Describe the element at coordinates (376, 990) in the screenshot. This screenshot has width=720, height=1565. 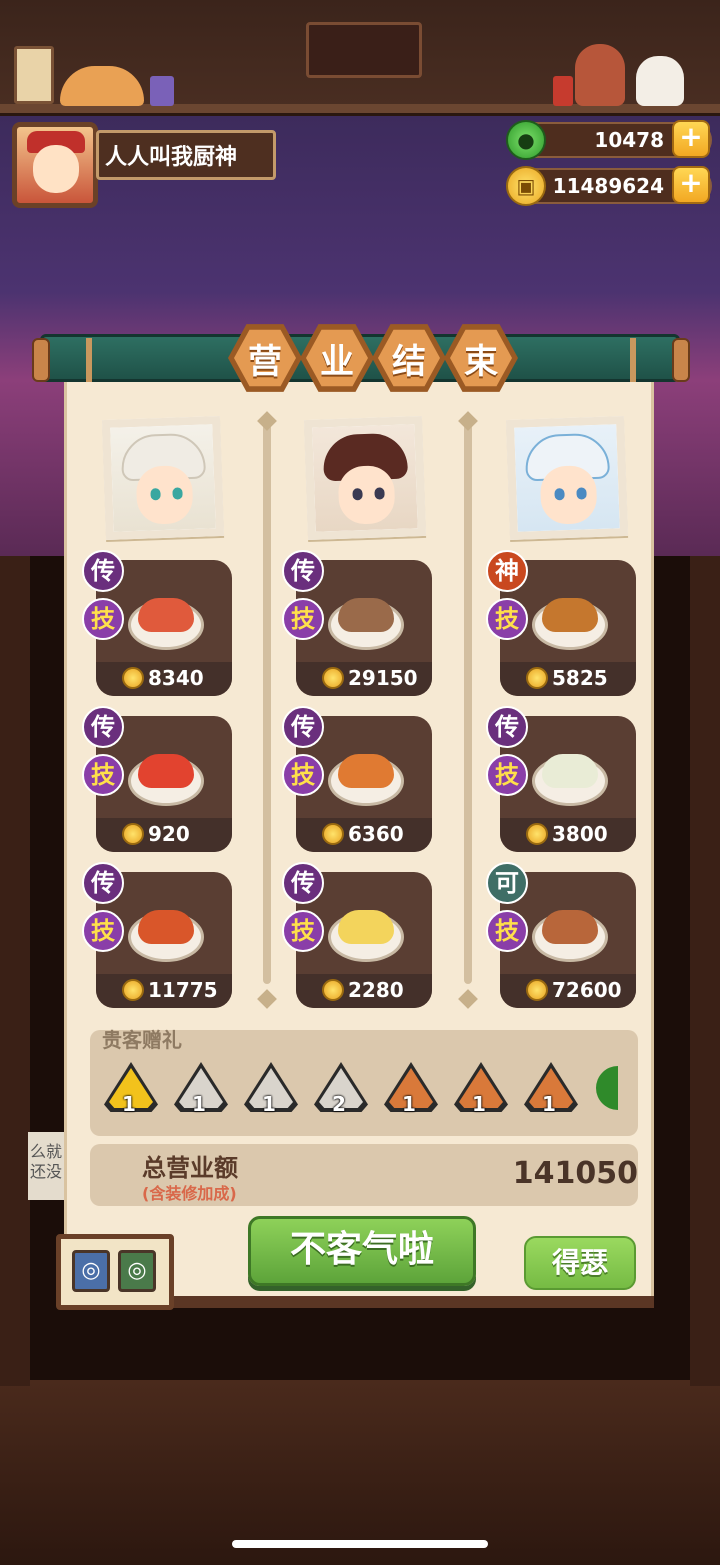
I see `dish-price: 2280` at that location.